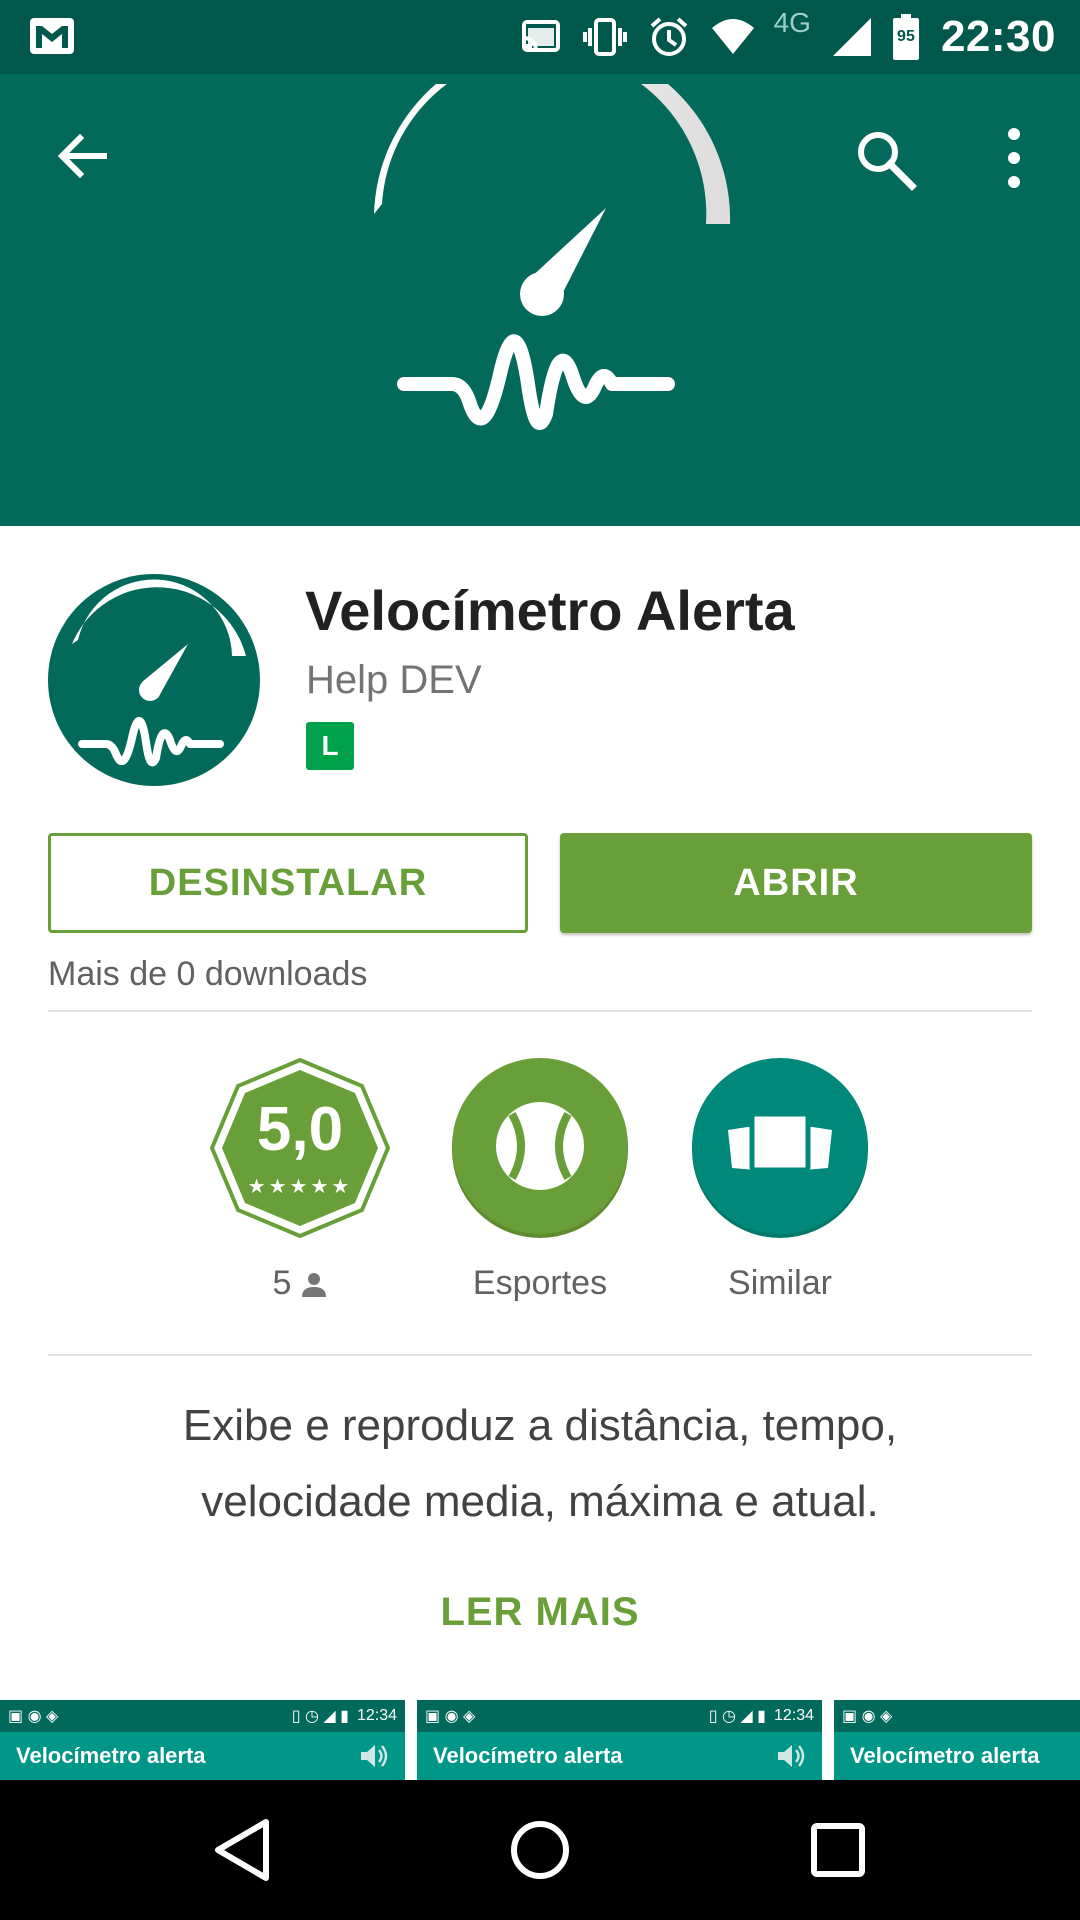 Image resolution: width=1080 pixels, height=1920 pixels. What do you see at coordinates (540, 1148) in the screenshot?
I see `category-badge` at bounding box center [540, 1148].